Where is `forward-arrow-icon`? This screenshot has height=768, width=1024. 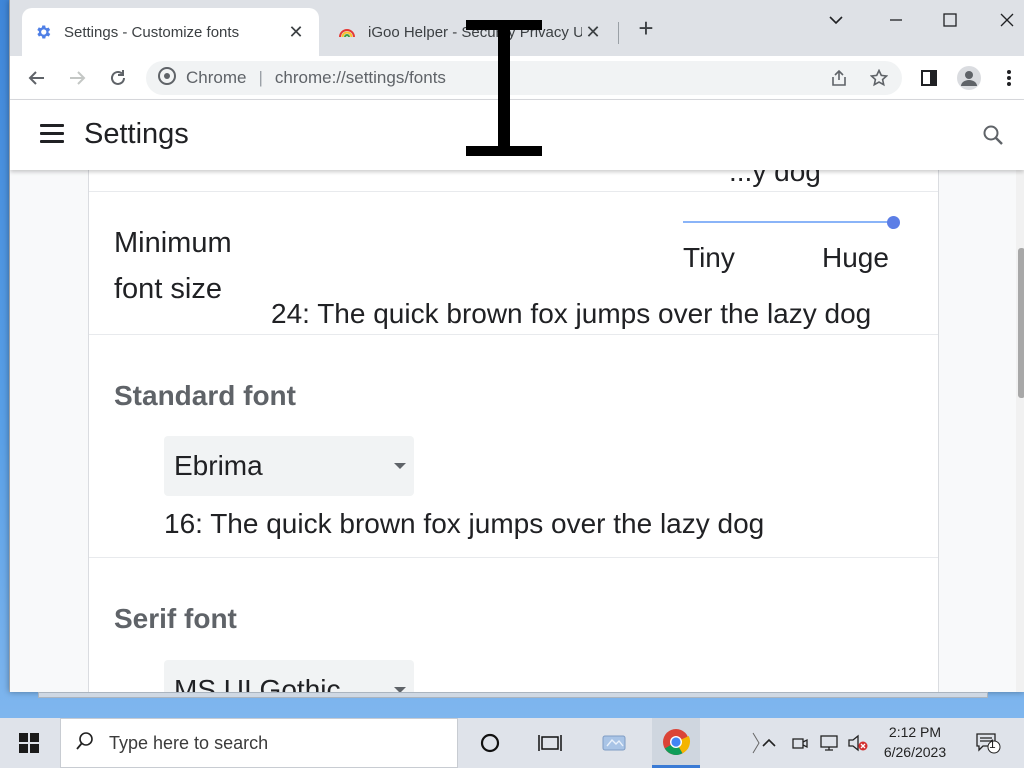
forward-arrow-icon is located at coordinates (77, 78).